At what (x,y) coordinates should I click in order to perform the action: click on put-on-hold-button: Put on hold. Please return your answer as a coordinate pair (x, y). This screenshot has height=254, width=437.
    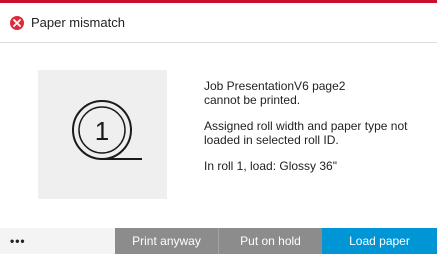
    Looking at the image, I should click on (270, 241).